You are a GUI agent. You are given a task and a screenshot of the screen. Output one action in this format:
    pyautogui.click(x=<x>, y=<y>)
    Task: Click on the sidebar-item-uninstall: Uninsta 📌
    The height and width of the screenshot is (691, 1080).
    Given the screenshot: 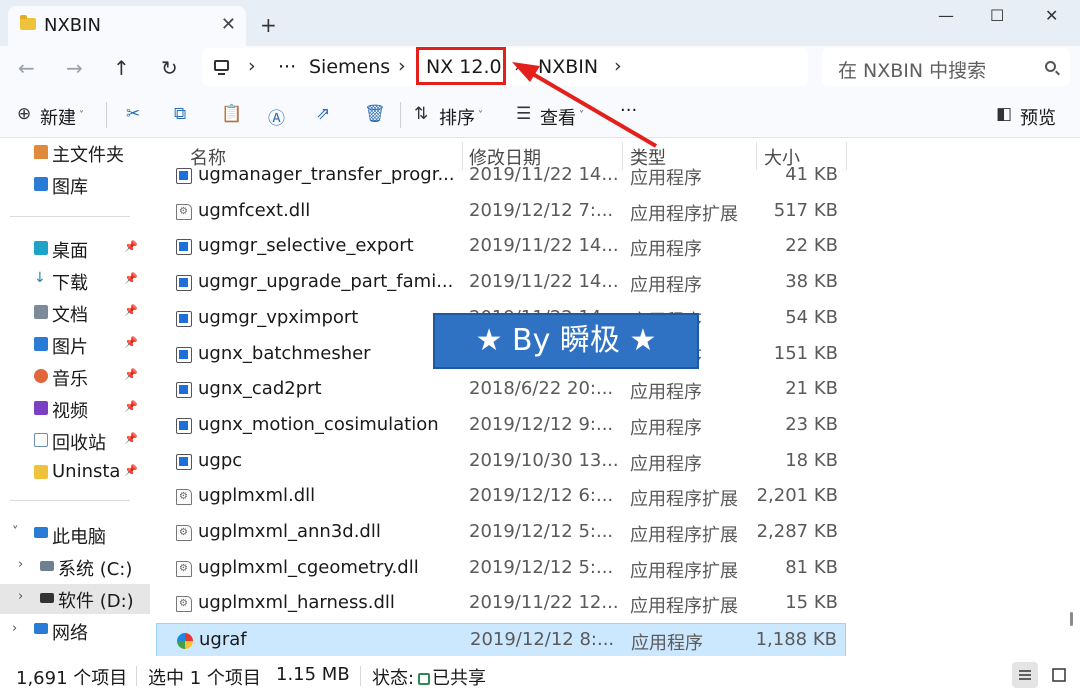 What is the action you would take?
    pyautogui.click(x=75, y=473)
    